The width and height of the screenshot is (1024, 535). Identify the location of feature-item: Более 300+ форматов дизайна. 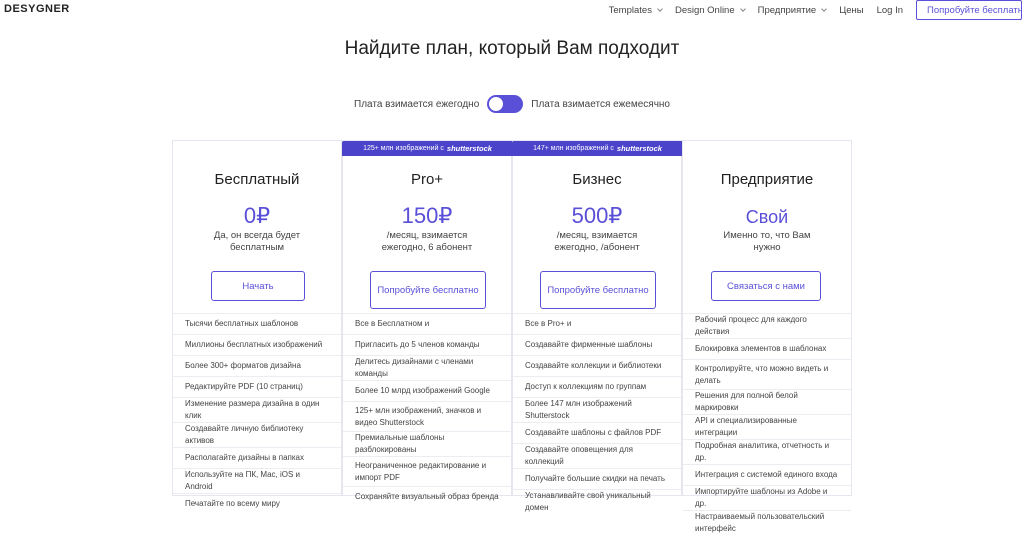
(257, 365).